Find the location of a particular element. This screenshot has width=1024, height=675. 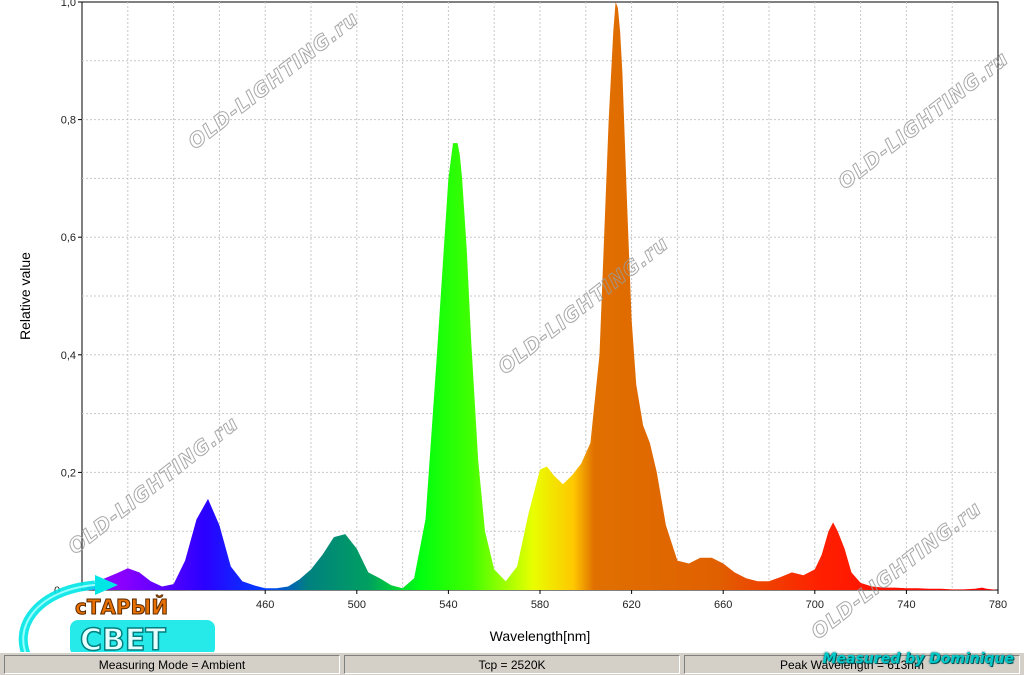

x-tick-label: 740 is located at coordinates (906, 605).